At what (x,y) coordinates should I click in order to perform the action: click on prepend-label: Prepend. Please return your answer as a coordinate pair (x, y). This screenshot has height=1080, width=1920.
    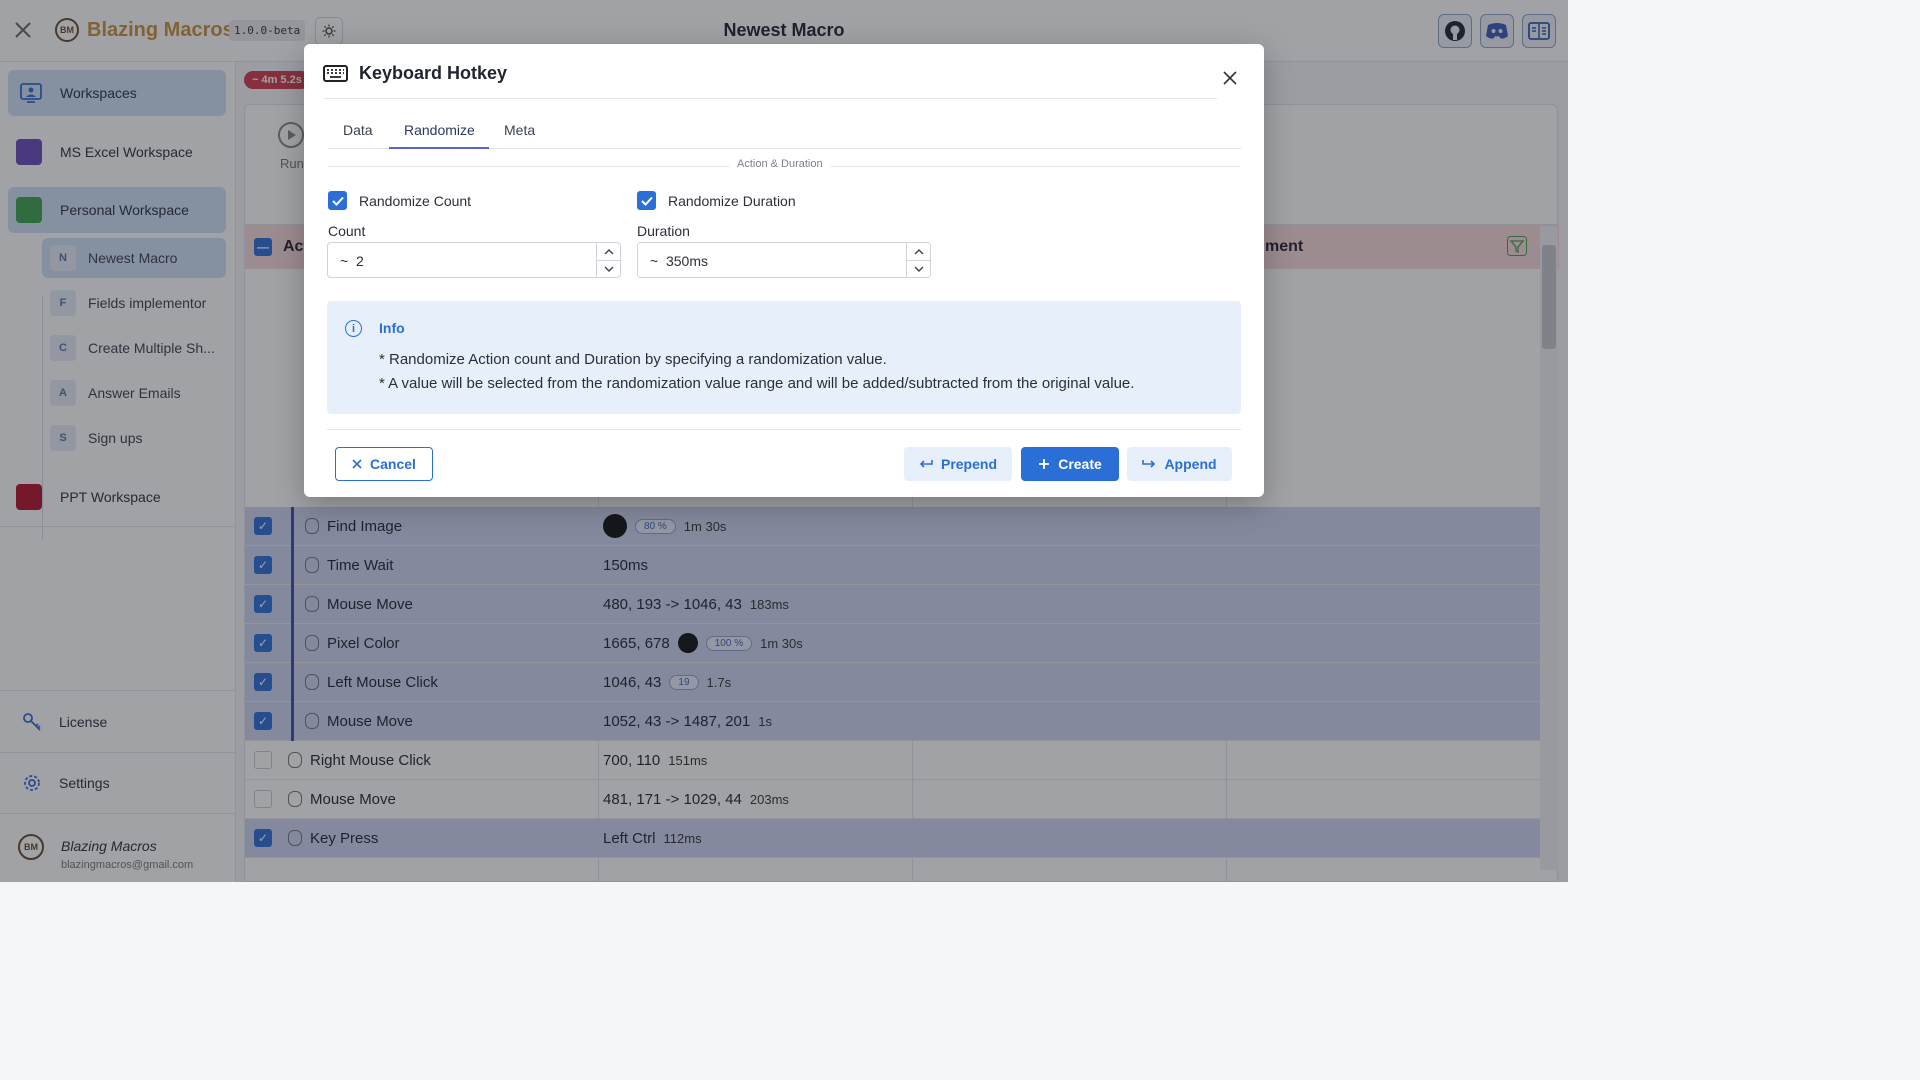
    Looking at the image, I should click on (968, 464).